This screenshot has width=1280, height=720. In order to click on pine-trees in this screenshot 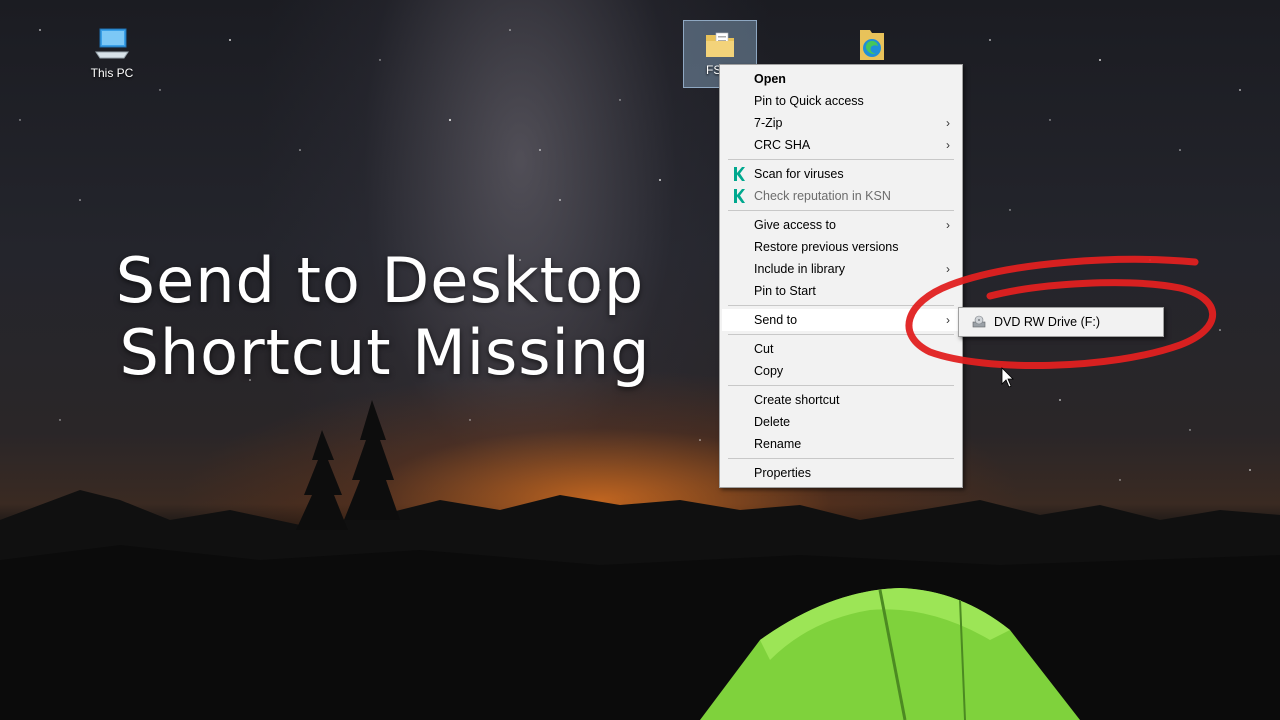, I will do `click(348, 465)`.